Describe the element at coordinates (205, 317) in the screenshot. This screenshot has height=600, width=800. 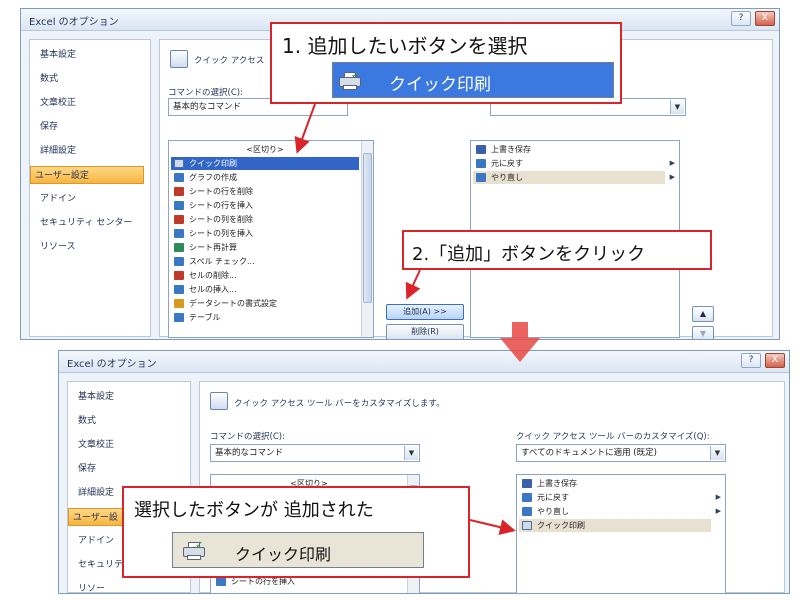
I see `list-item-label: テーブル` at that location.